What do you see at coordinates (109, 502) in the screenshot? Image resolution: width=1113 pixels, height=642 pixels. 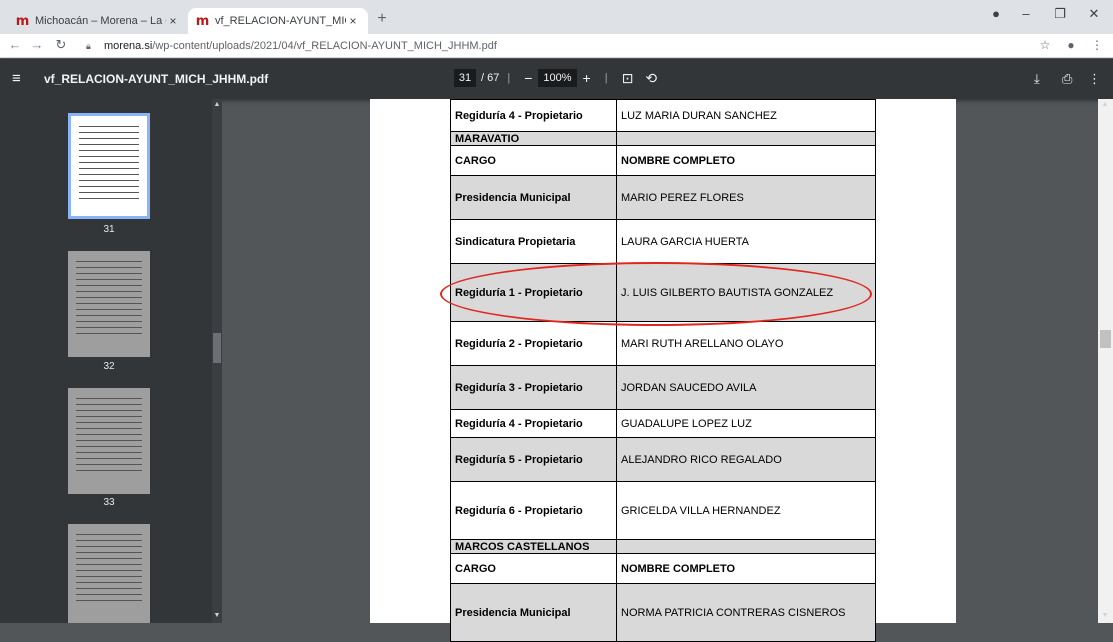 I see `thumbnail-page-number: 33` at bounding box center [109, 502].